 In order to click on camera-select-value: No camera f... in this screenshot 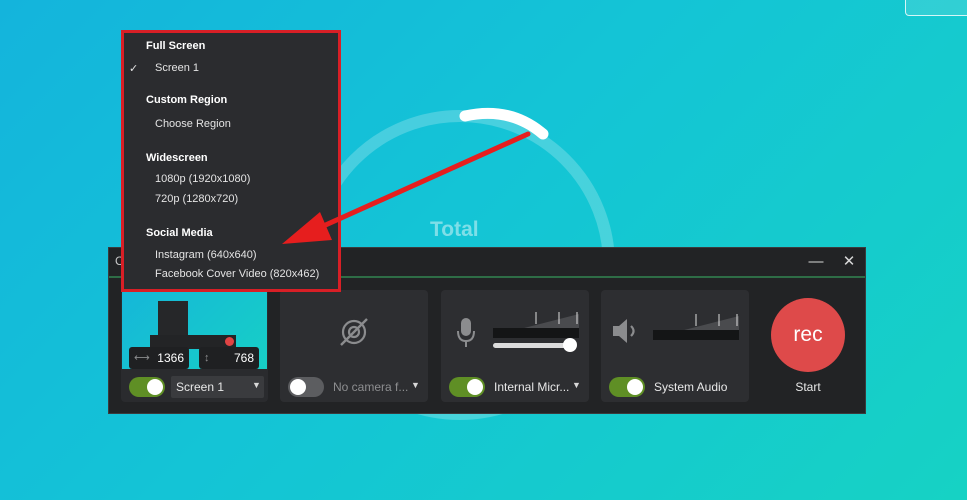, I will do `click(370, 387)`.